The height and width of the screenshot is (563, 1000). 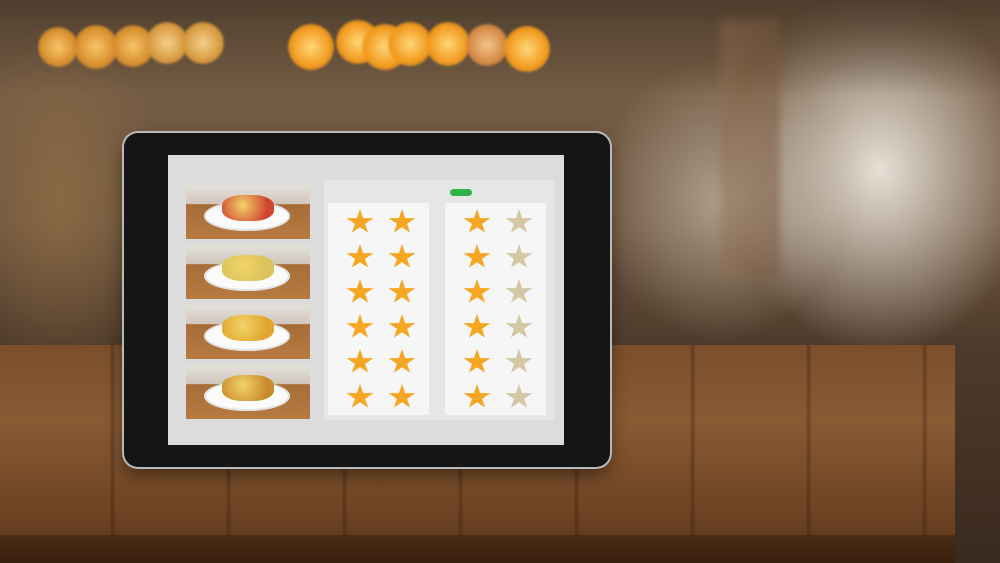 What do you see at coordinates (248, 302) in the screenshot?
I see `food-list` at bounding box center [248, 302].